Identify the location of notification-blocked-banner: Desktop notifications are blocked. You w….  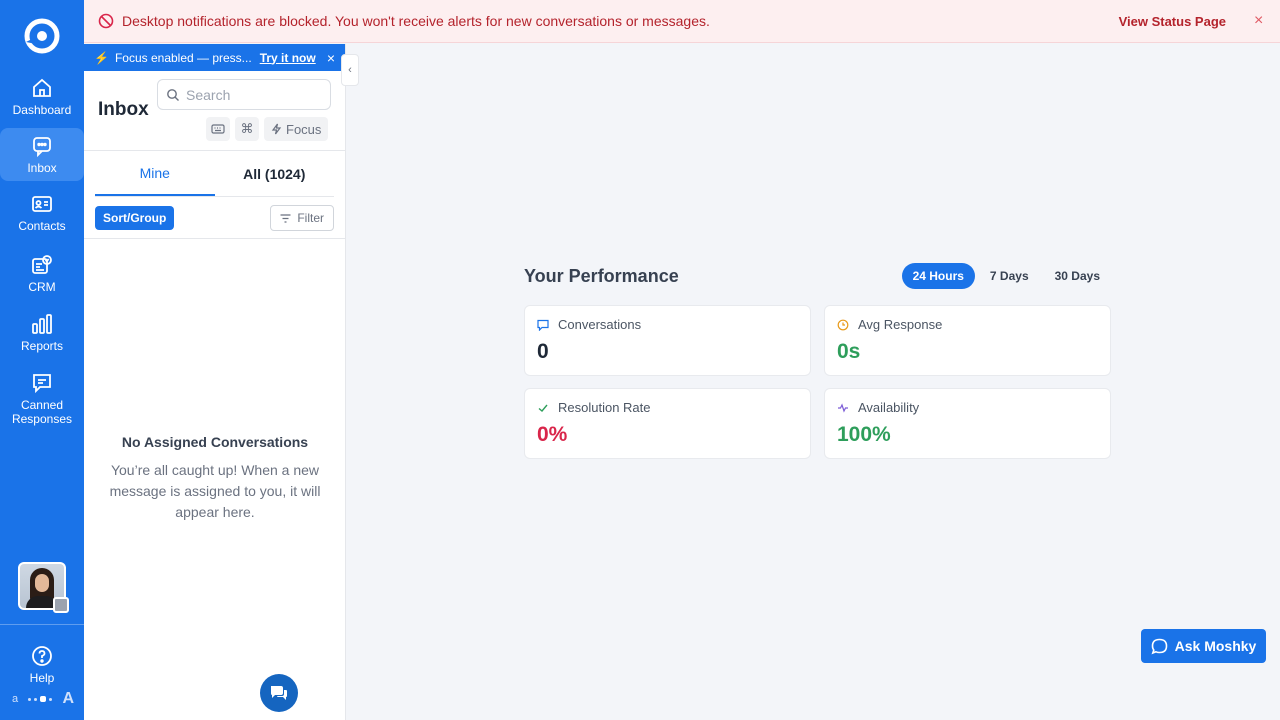
(682, 21).